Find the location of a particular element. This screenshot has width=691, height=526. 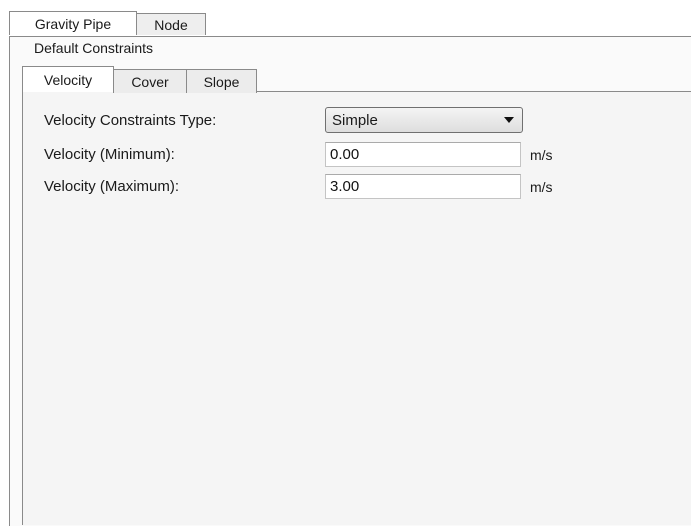

velocity-maximum-unit: m/s is located at coordinates (541, 187).